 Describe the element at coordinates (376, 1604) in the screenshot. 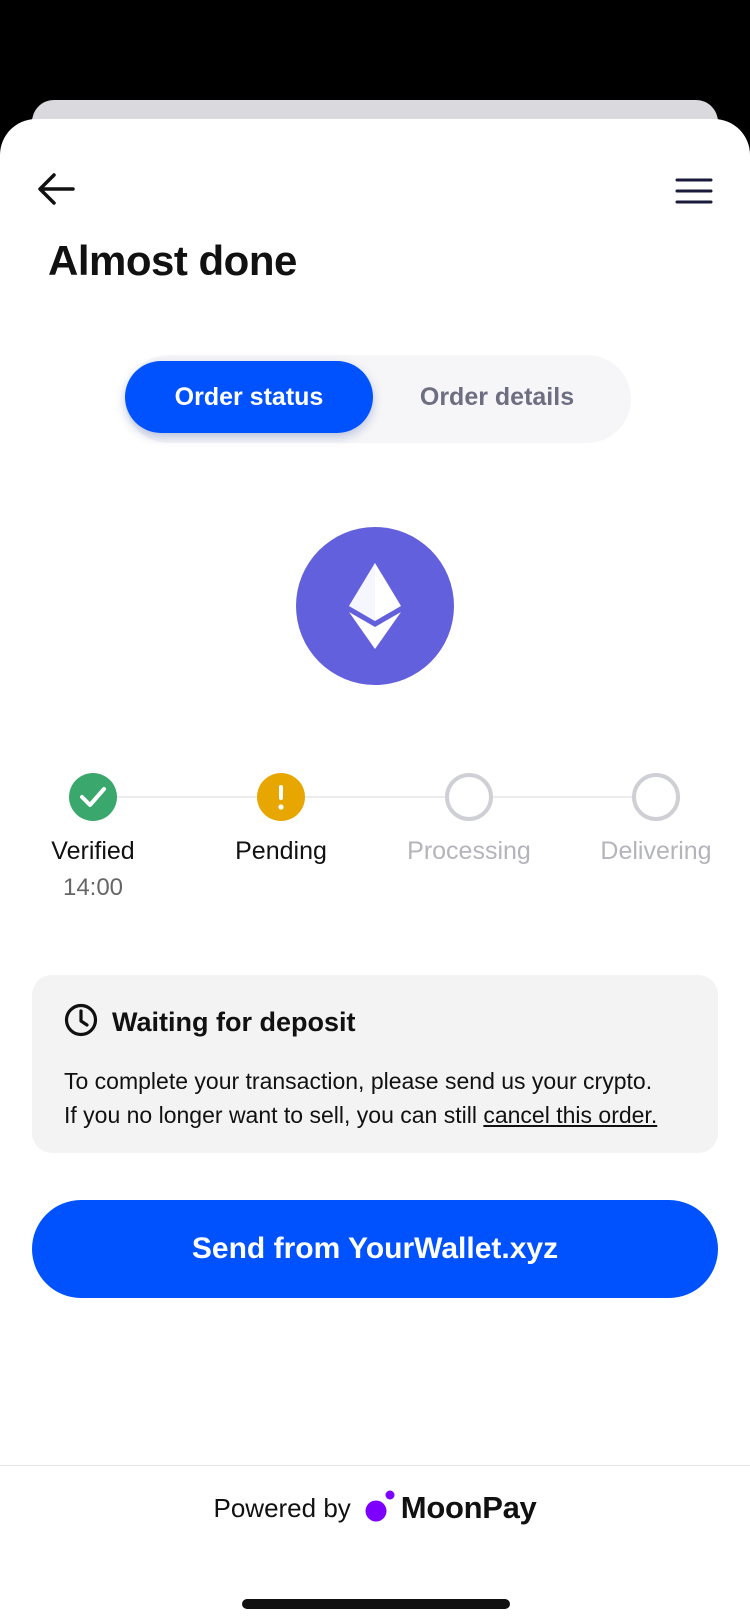

I see `home-indicator` at that location.